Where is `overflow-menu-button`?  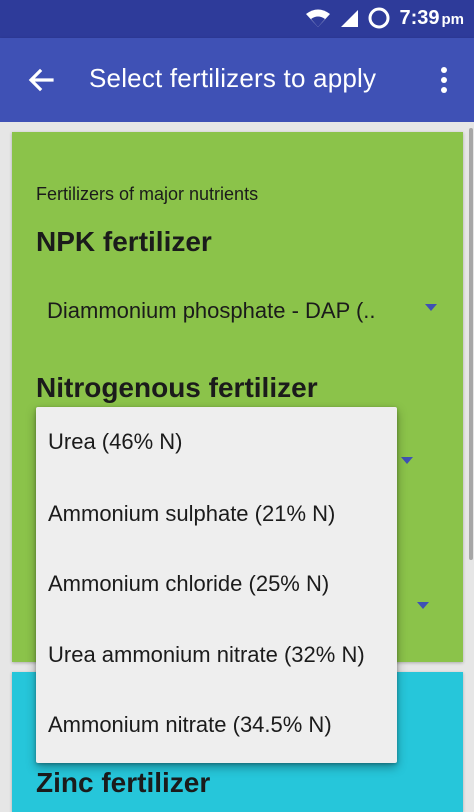 overflow-menu-button is located at coordinates (444, 80).